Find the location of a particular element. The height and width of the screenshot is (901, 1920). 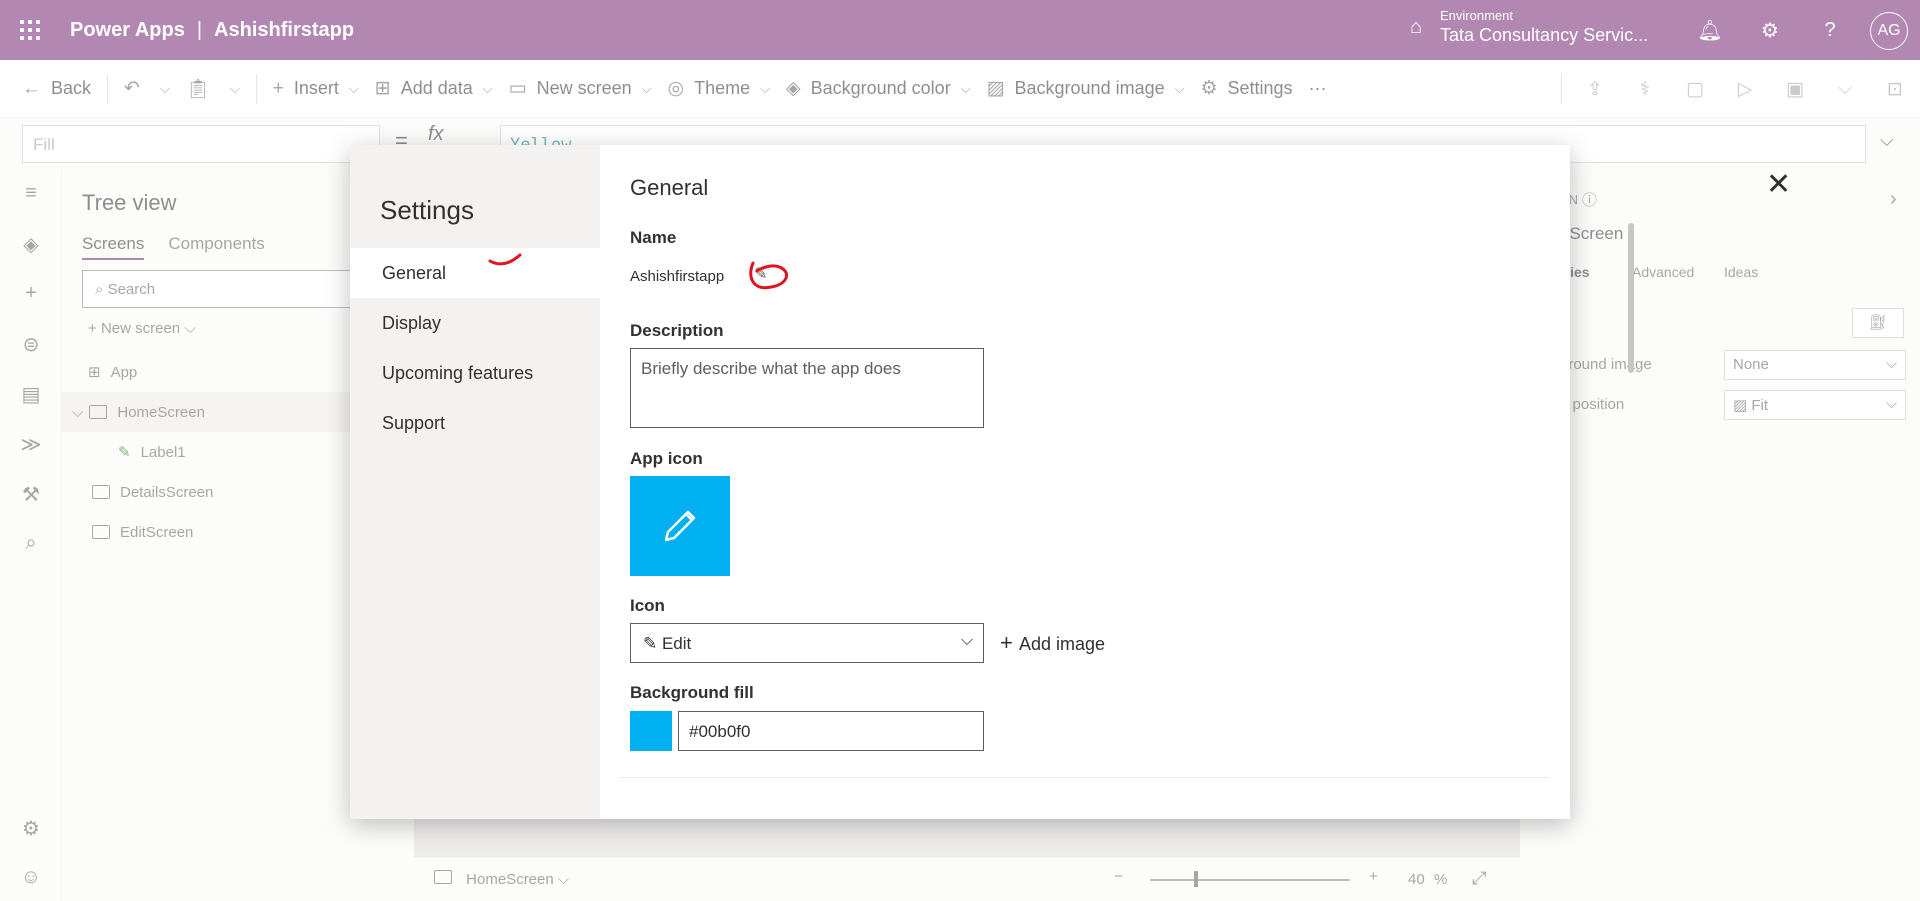

name-label: Name is located at coordinates (653, 237).